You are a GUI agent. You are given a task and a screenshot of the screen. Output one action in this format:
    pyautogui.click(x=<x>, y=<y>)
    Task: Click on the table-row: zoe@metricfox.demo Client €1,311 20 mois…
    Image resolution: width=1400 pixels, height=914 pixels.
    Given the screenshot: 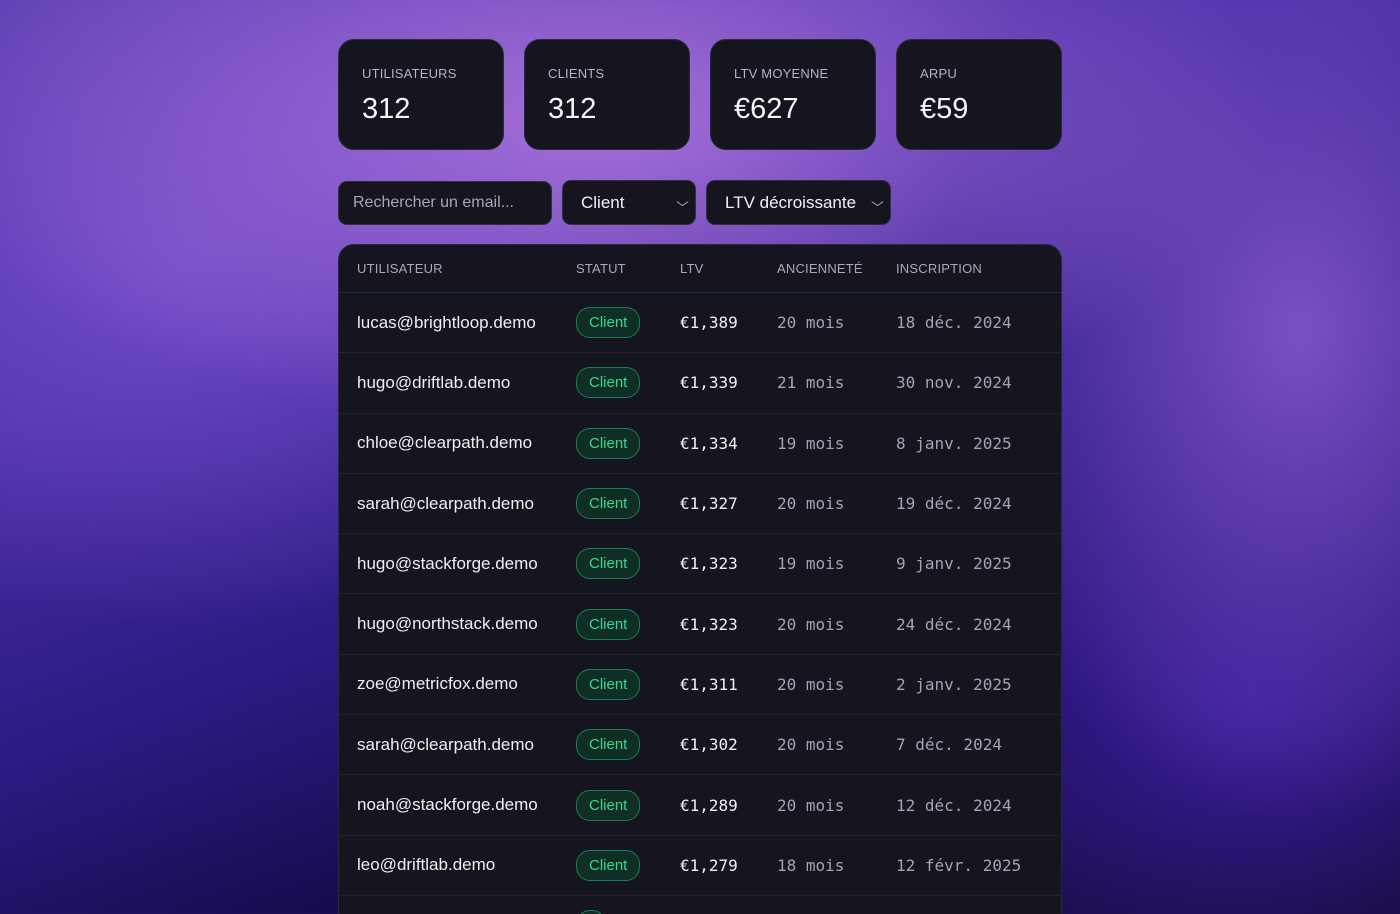 What is the action you would take?
    pyautogui.click(x=700, y=685)
    